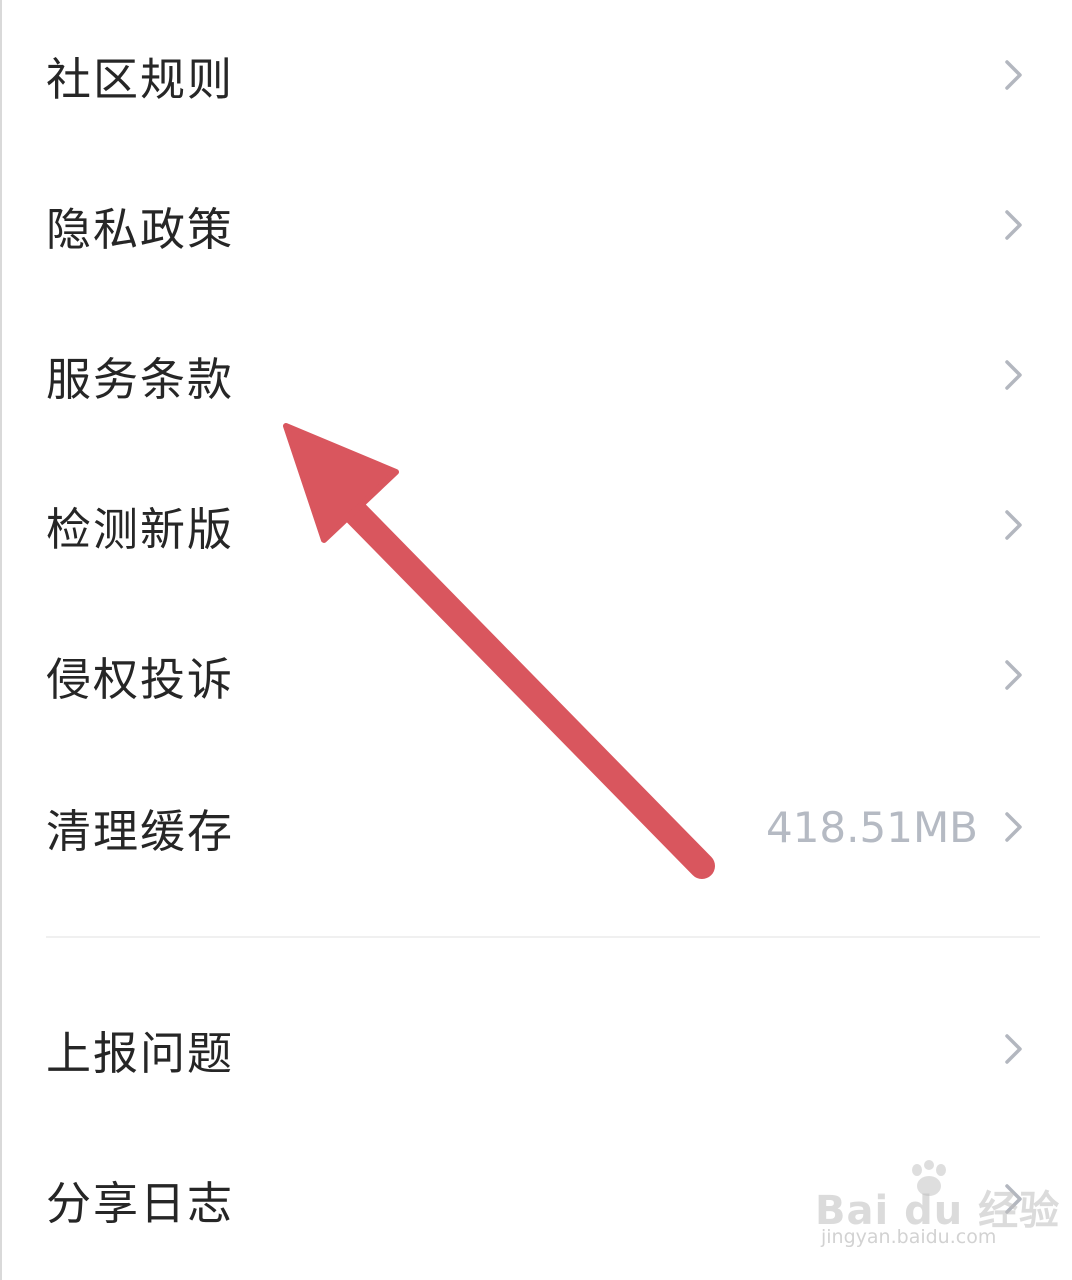 This screenshot has height=1280, width=1072. I want to click on settings-item-label: 上报问题, so click(140, 1053).